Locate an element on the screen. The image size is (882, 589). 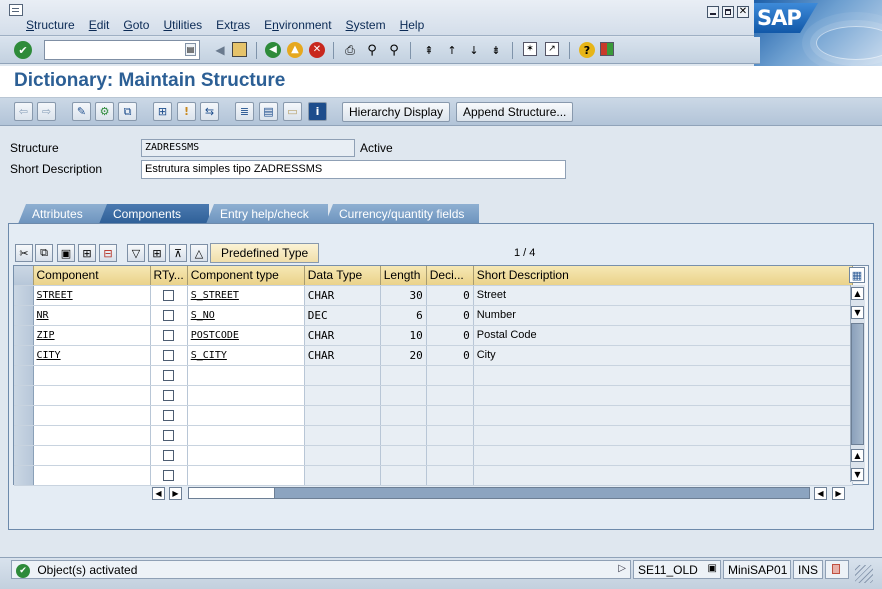
input-mode: INS is located at coordinates (808, 569).